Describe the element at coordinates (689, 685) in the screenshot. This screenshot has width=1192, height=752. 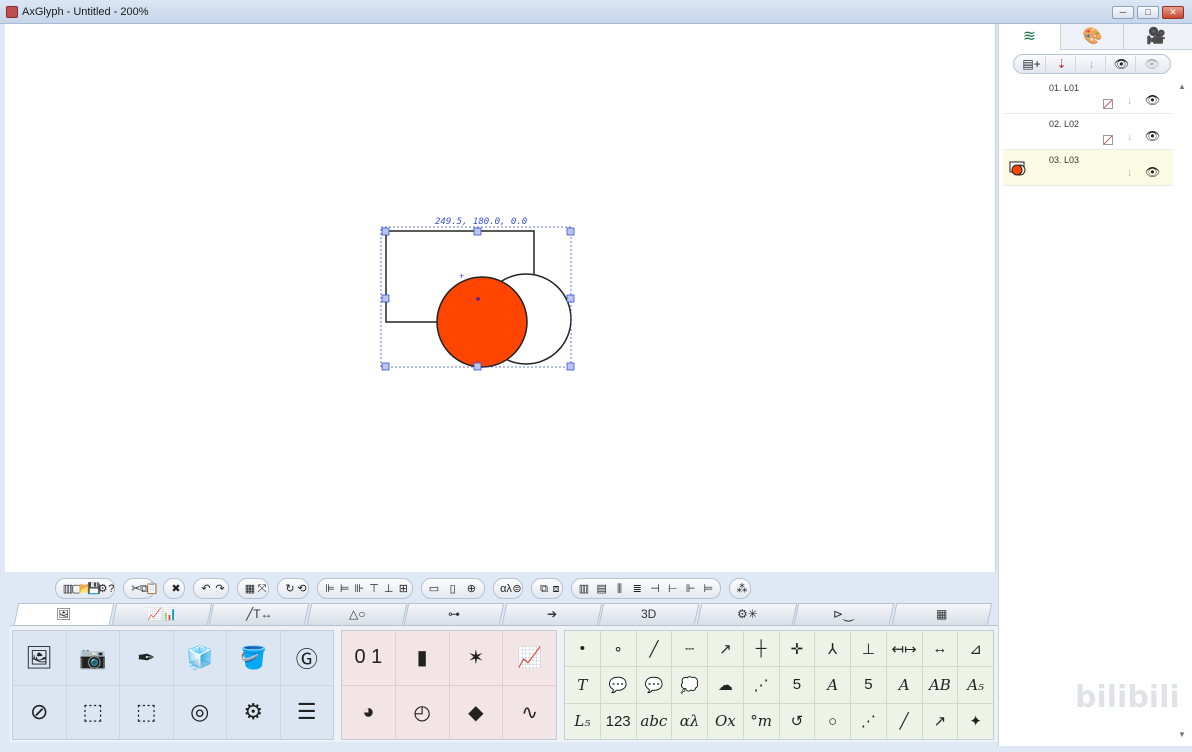
I see `tool-button-icon: 💭` at that location.